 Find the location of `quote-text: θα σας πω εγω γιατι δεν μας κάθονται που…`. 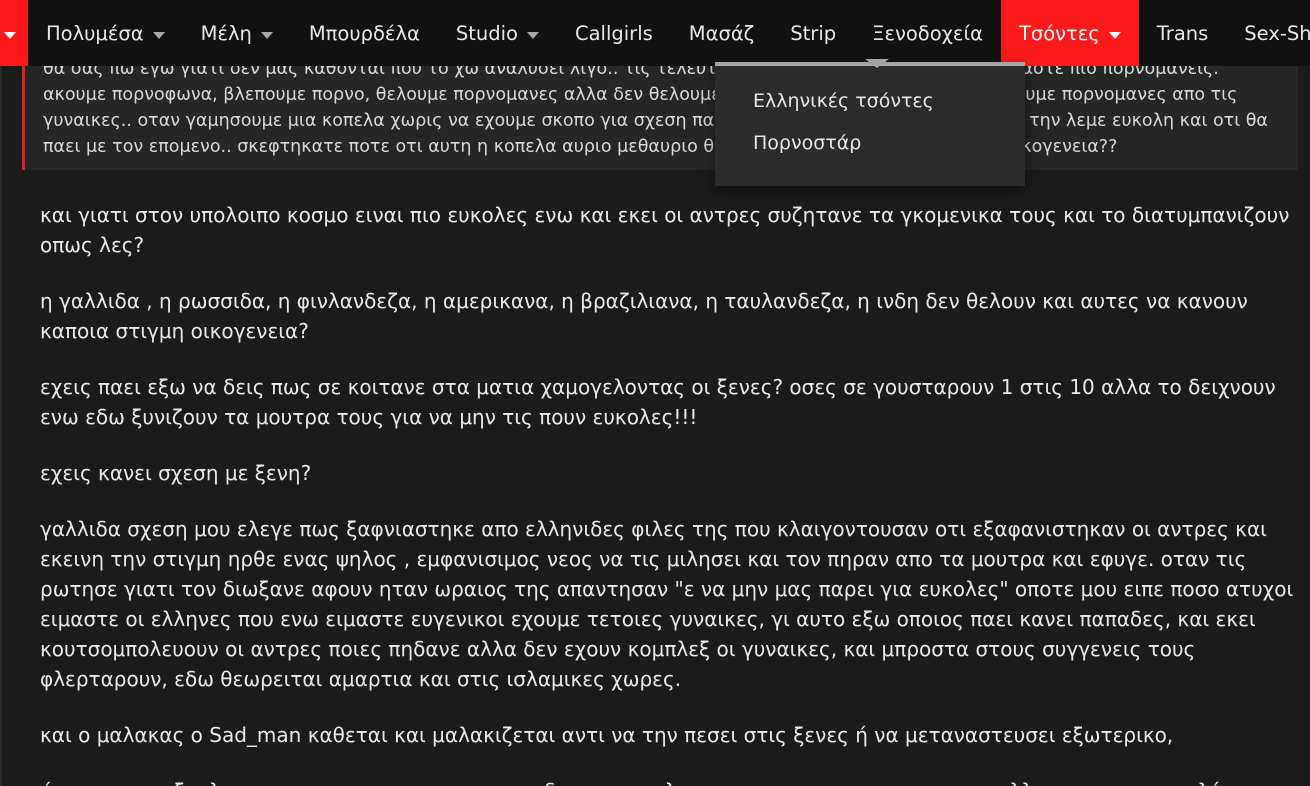

quote-text: θα σας πω εγω γιατι δεν μας κάθονται που… is located at coordinates (655, 108).